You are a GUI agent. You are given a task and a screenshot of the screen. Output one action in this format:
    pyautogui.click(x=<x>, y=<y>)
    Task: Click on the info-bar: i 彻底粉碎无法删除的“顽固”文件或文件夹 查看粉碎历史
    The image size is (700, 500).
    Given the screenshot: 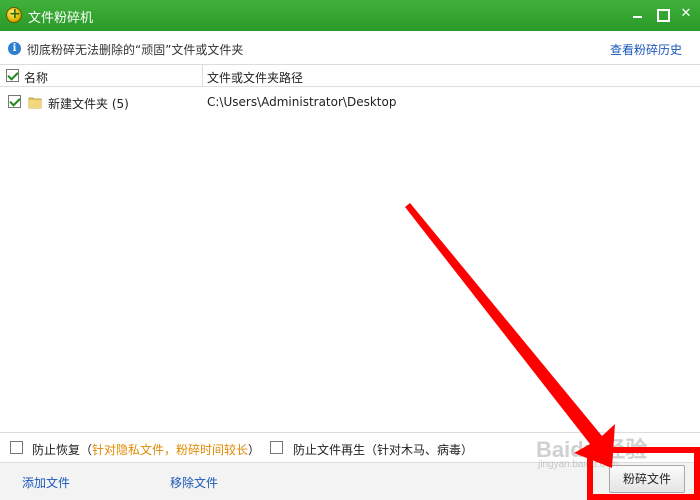 What is the action you would take?
    pyautogui.click(x=350, y=48)
    